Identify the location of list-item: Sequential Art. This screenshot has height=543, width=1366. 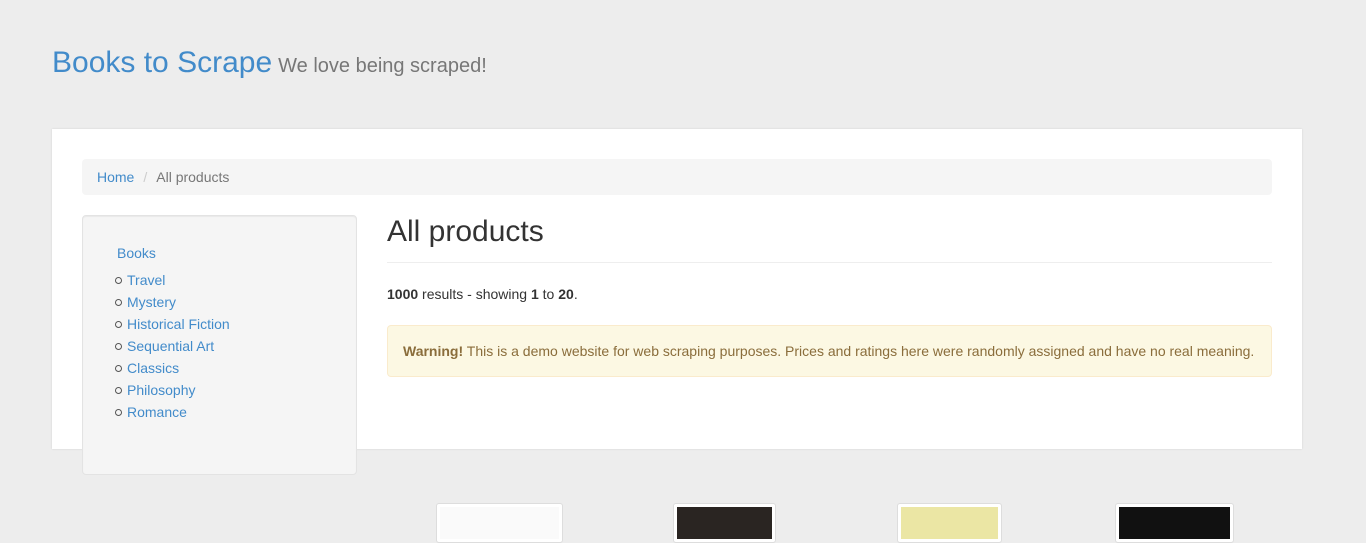
(172, 346).